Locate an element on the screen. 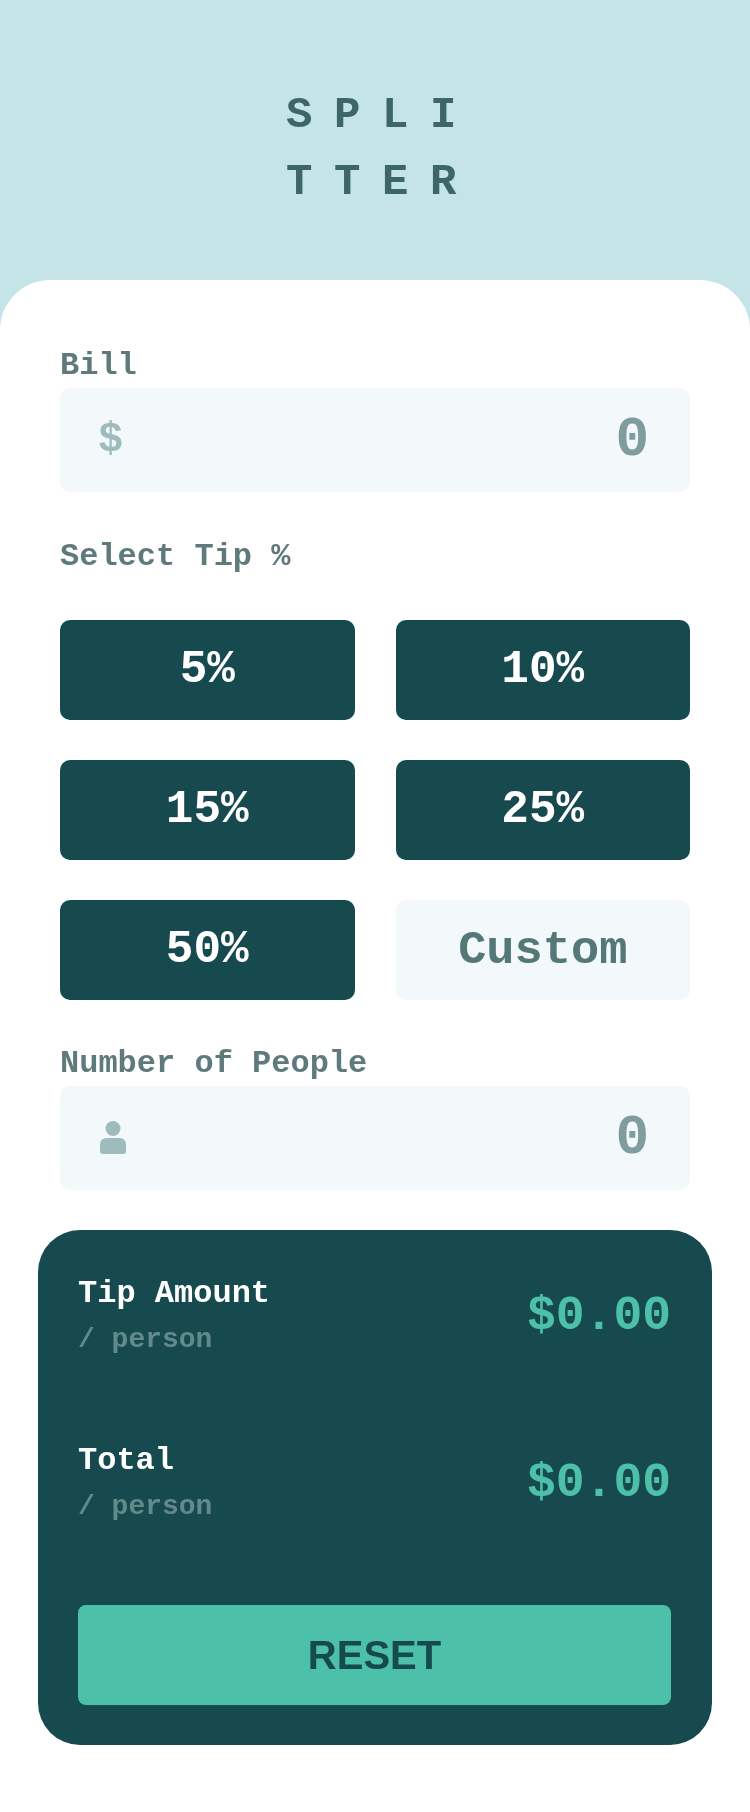  custom-tip-field: Custom is located at coordinates (542, 950).